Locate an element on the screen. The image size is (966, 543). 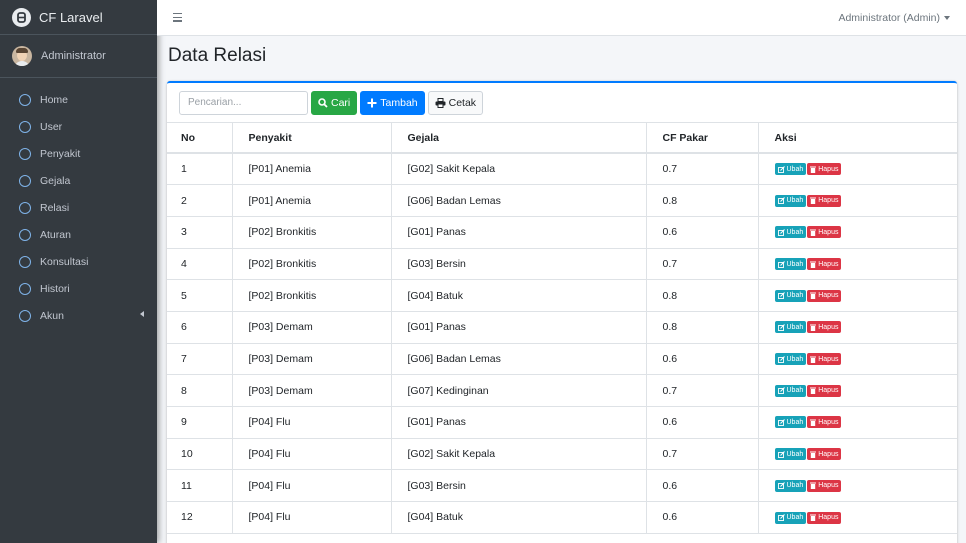
cell-gejala: [G07] Kedinginan is located at coordinates (519, 390).